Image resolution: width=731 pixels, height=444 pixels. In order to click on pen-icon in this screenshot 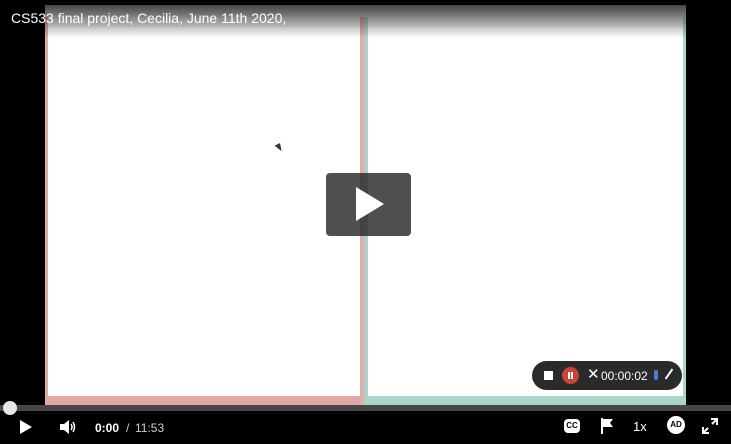, I will do `click(669, 374)`.